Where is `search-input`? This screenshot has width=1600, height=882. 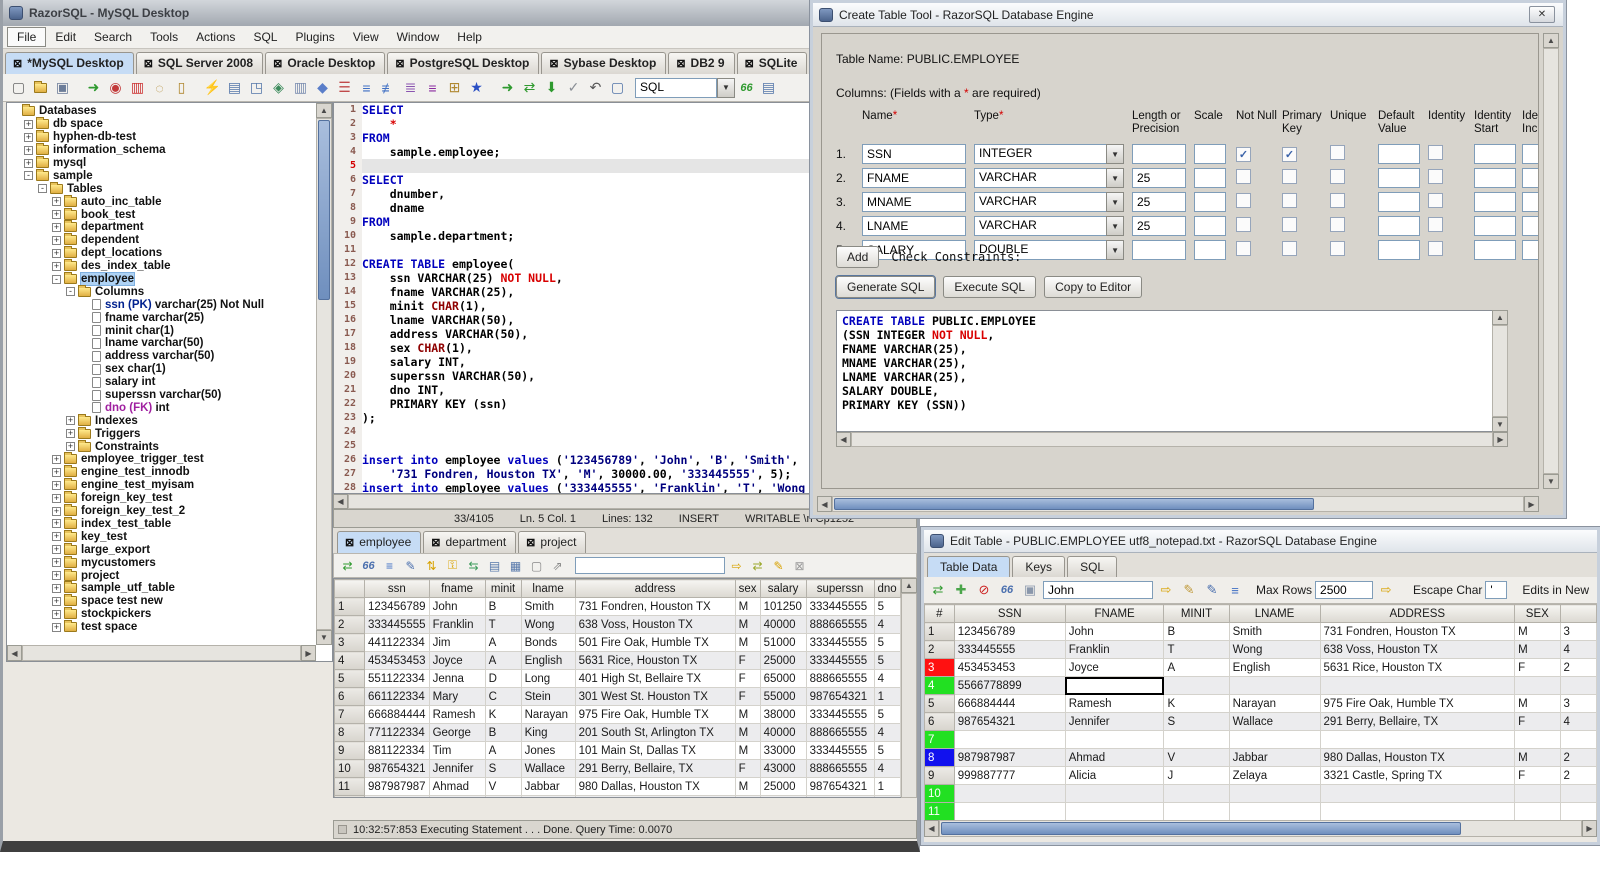 search-input is located at coordinates (1098, 590).